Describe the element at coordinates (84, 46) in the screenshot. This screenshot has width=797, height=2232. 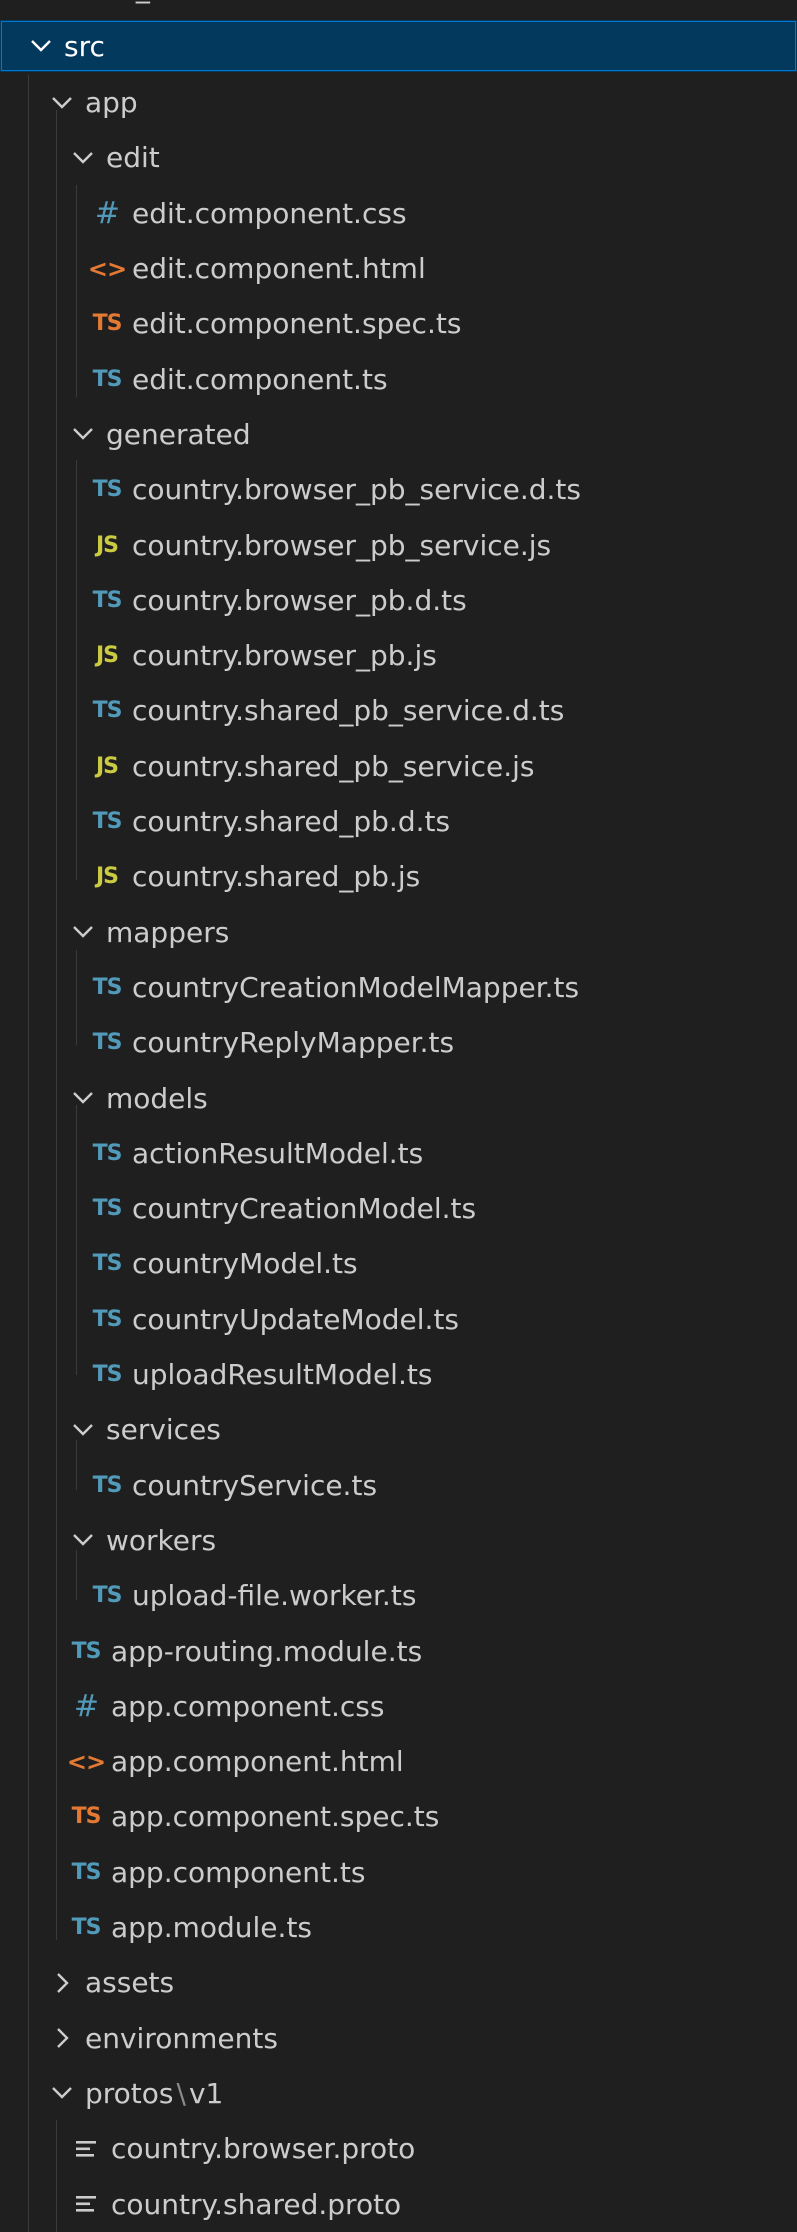
I see `tree-row-label: src` at that location.